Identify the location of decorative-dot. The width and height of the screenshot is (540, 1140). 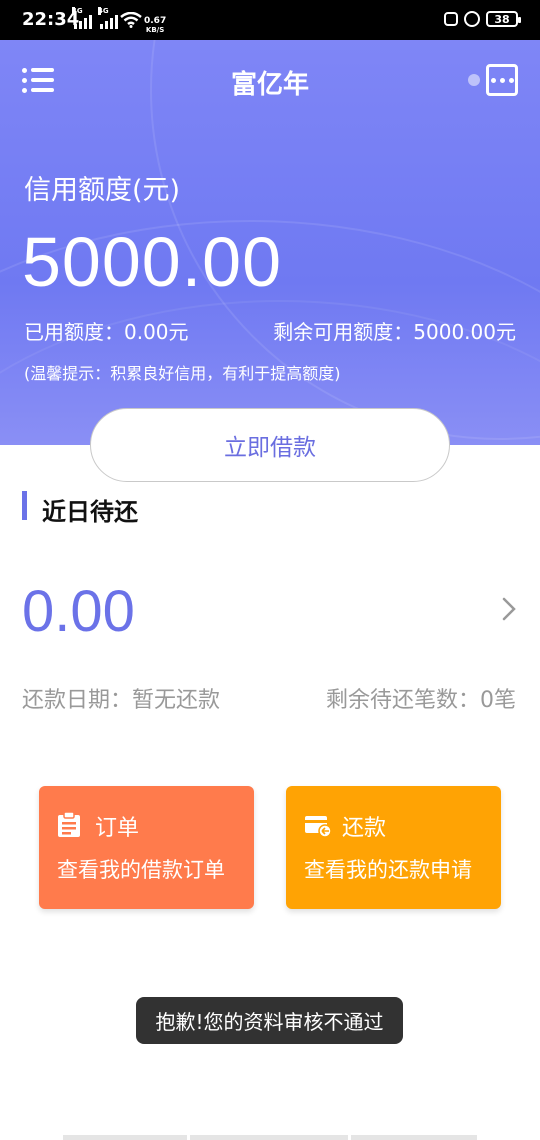
(474, 80).